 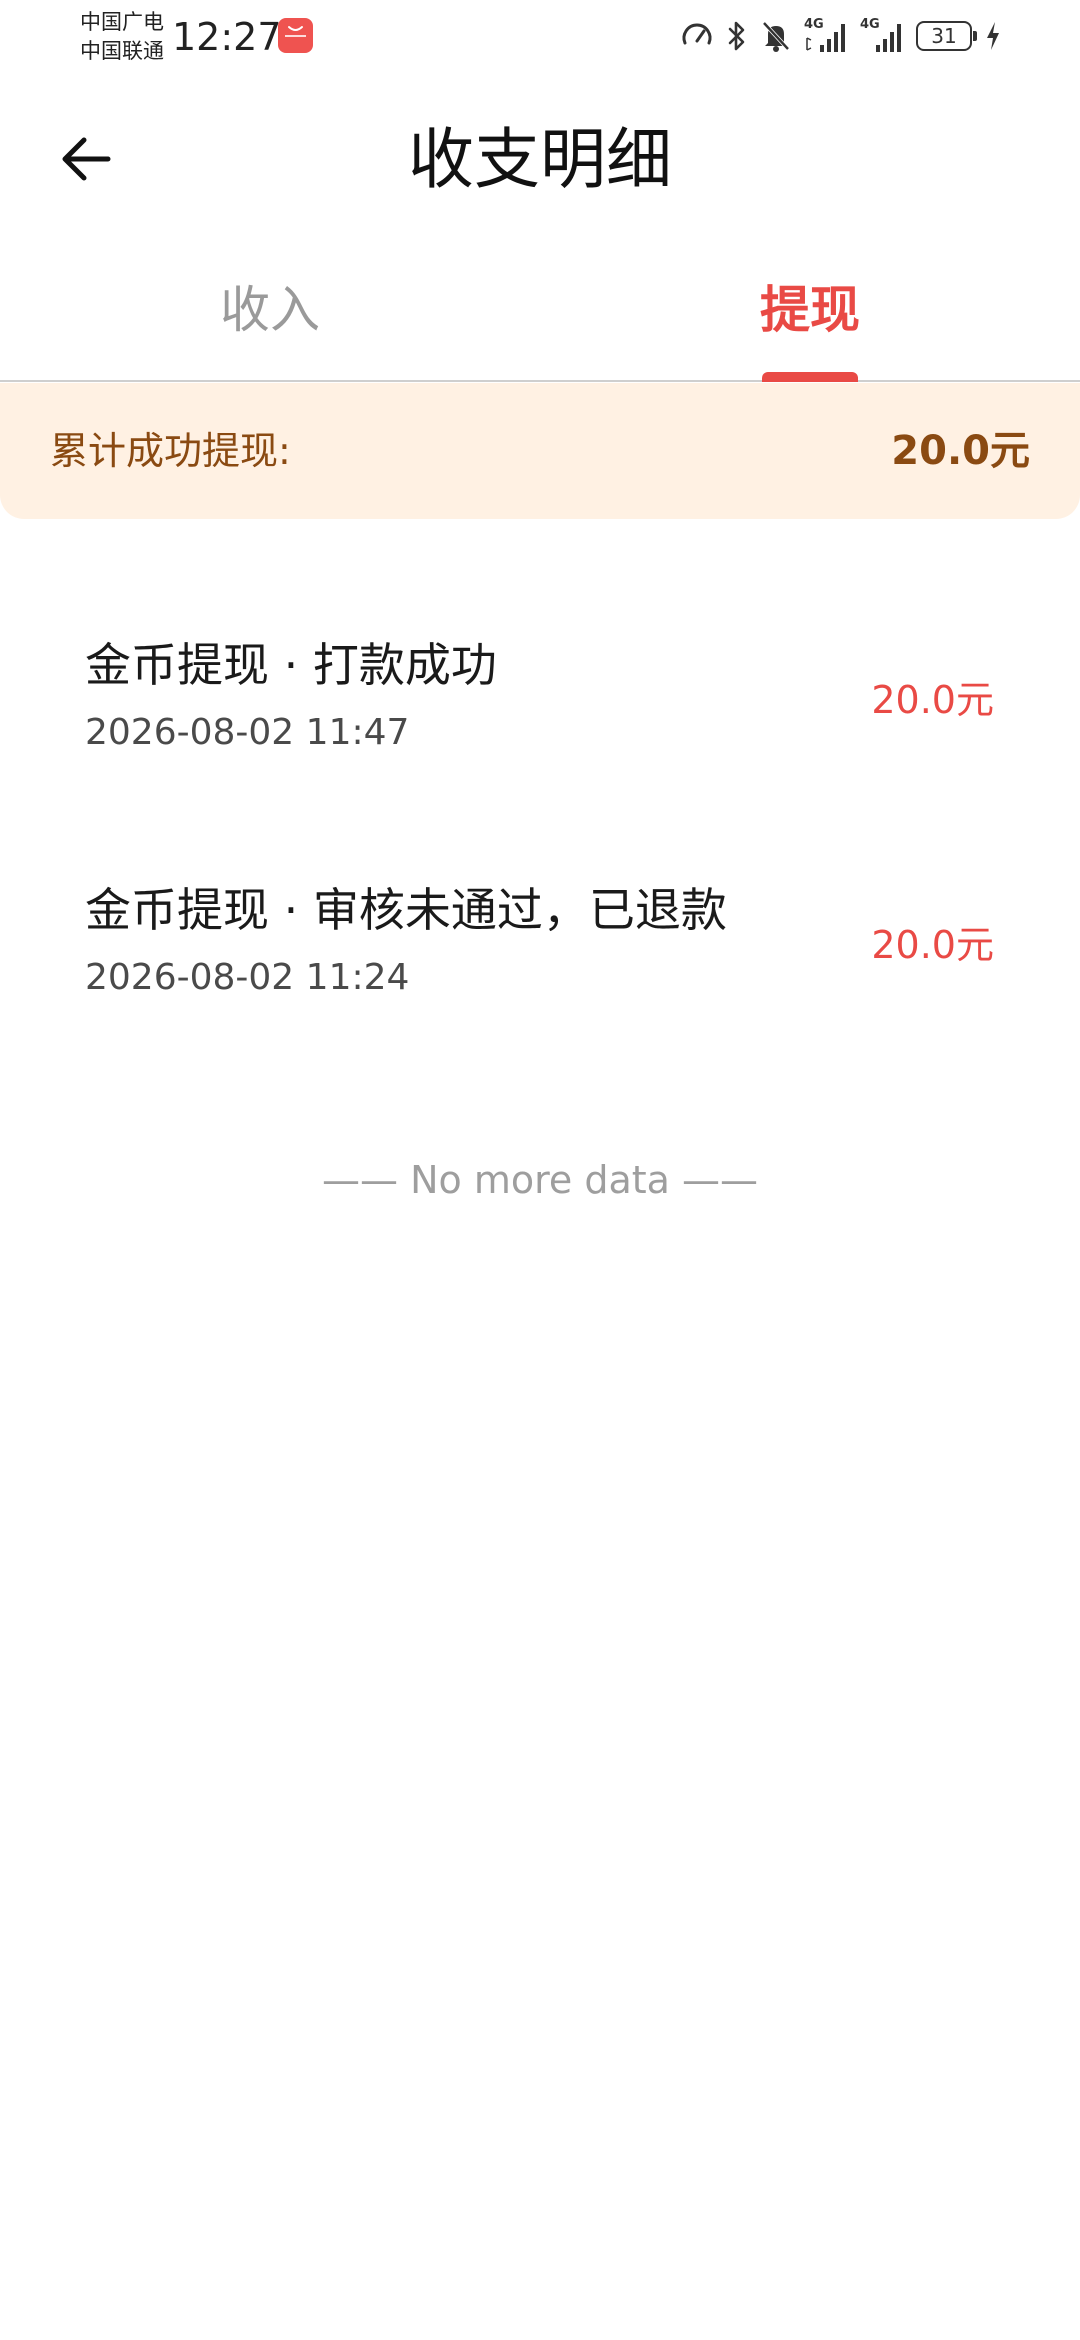 I want to click on record-title: 金币提现 · 审核未通过，已退款, so click(x=406, y=910).